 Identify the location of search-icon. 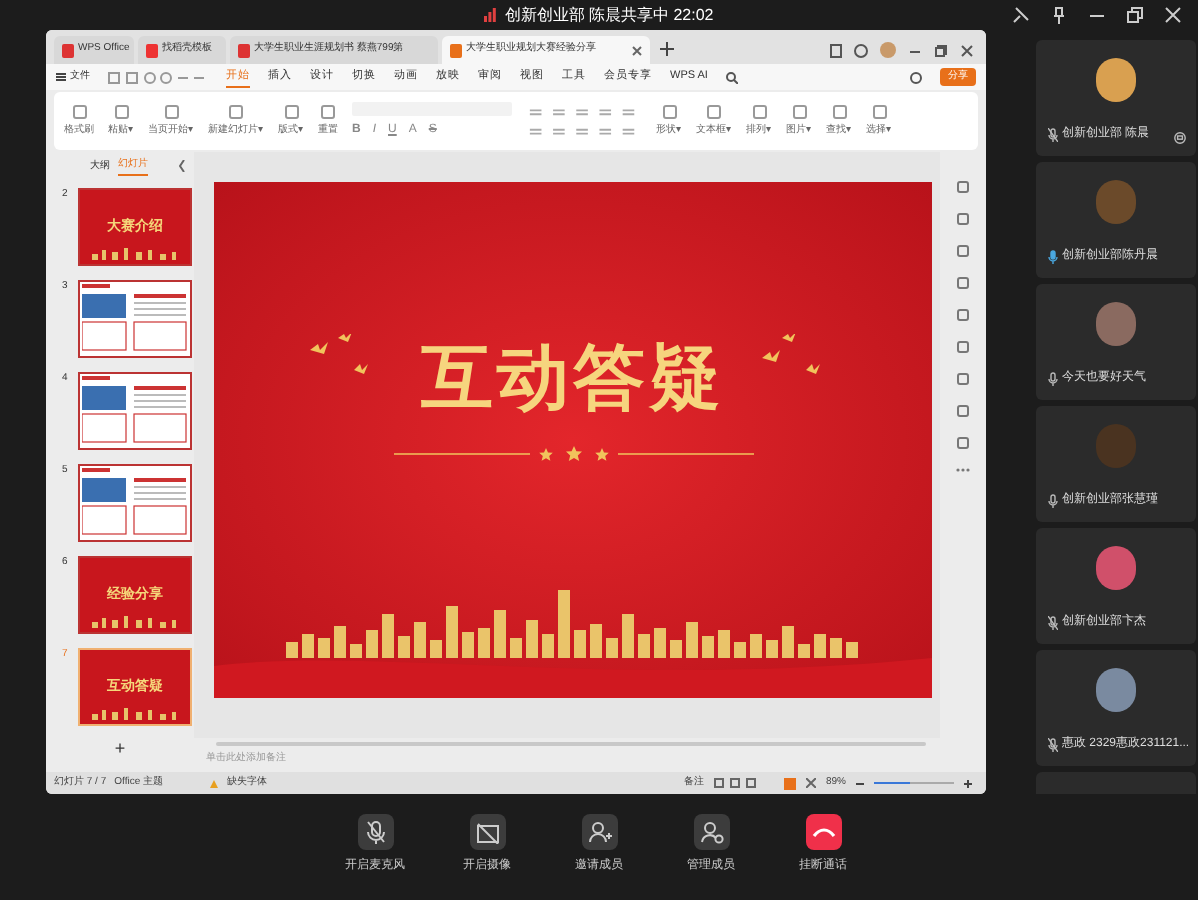
(731, 77).